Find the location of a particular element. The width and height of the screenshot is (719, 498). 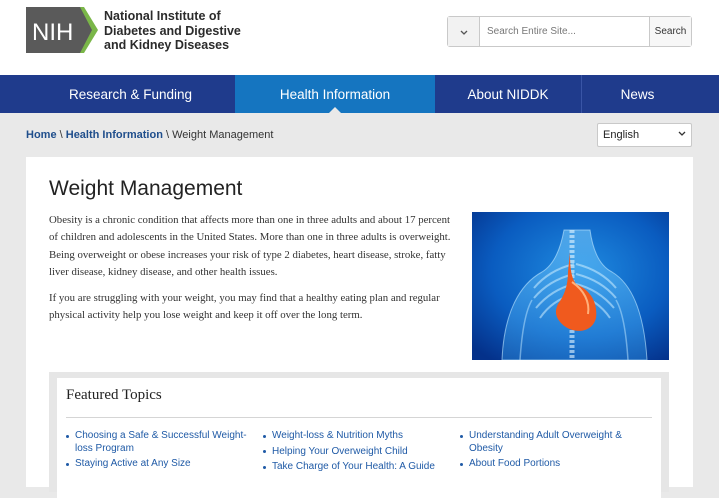

nav-label: Health Information is located at coordinates (335, 94).